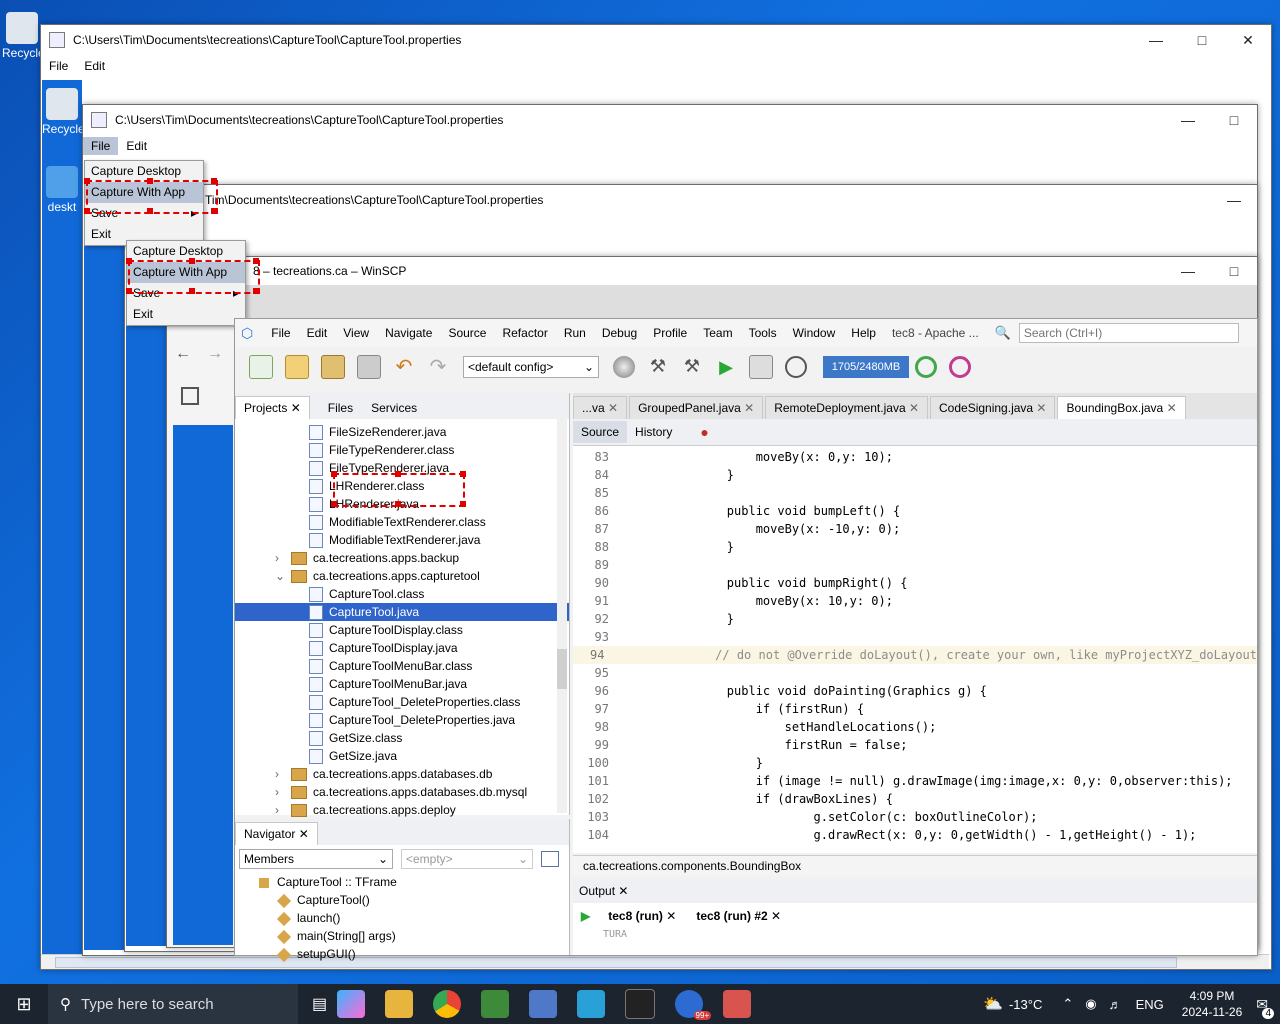 The width and height of the screenshot is (1280, 1024). I want to click on tab-run-2: tec8 (run) #2 ✕, so click(738, 916).